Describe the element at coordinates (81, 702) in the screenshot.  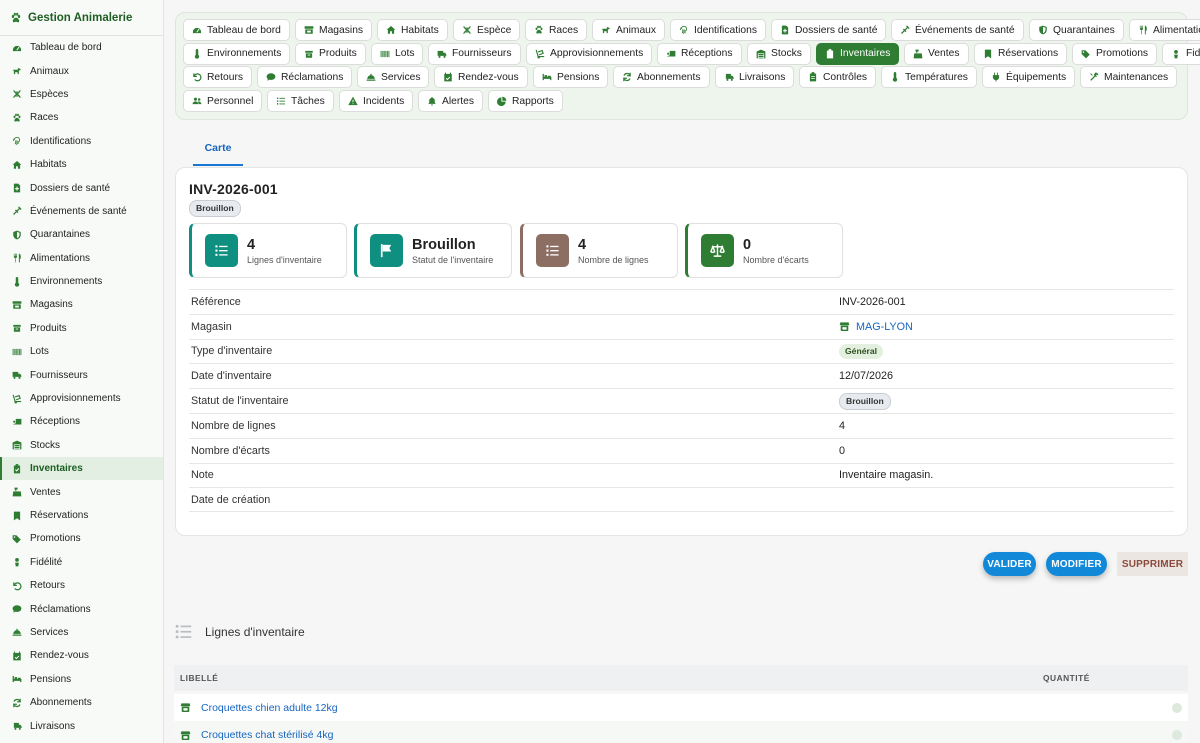
I see `sidebar-item-abonnements: Abonnements` at that location.